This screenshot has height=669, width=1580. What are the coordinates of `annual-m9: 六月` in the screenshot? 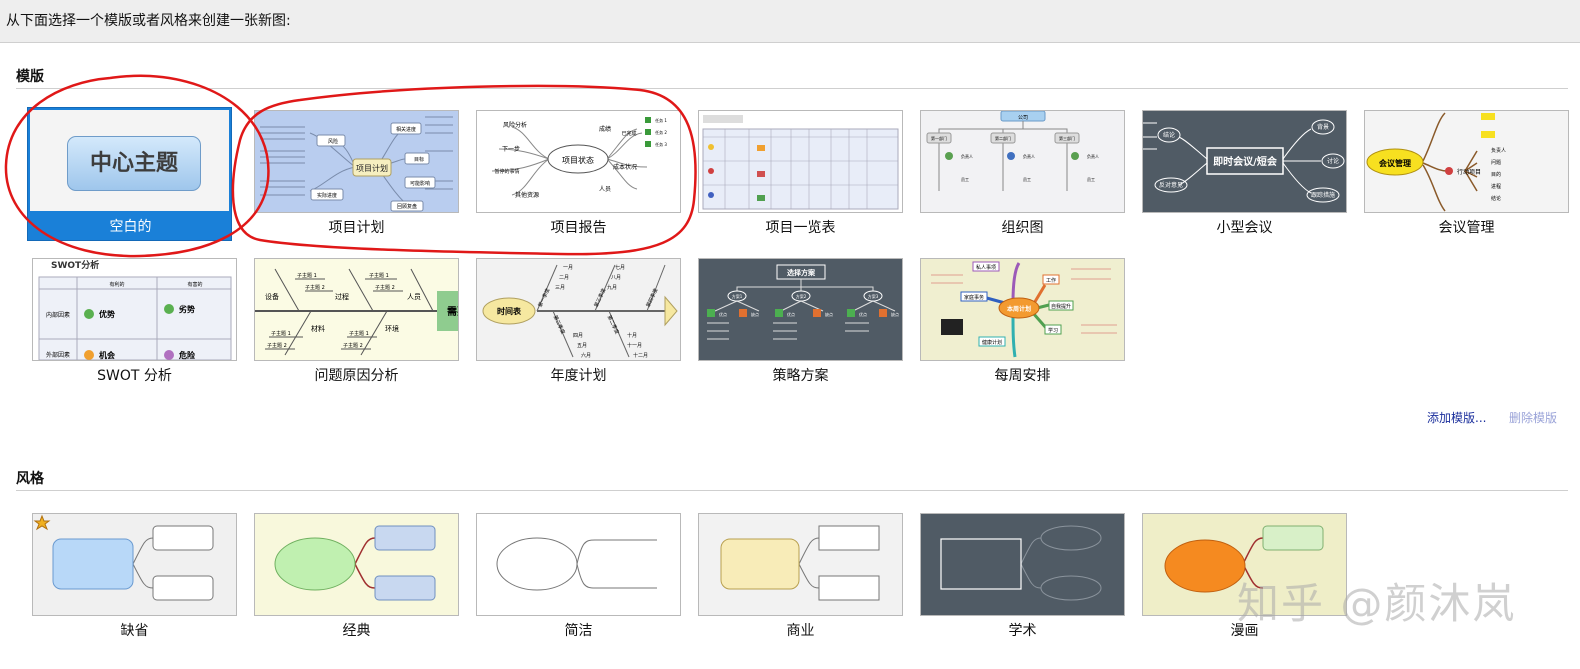 It's located at (586, 355).